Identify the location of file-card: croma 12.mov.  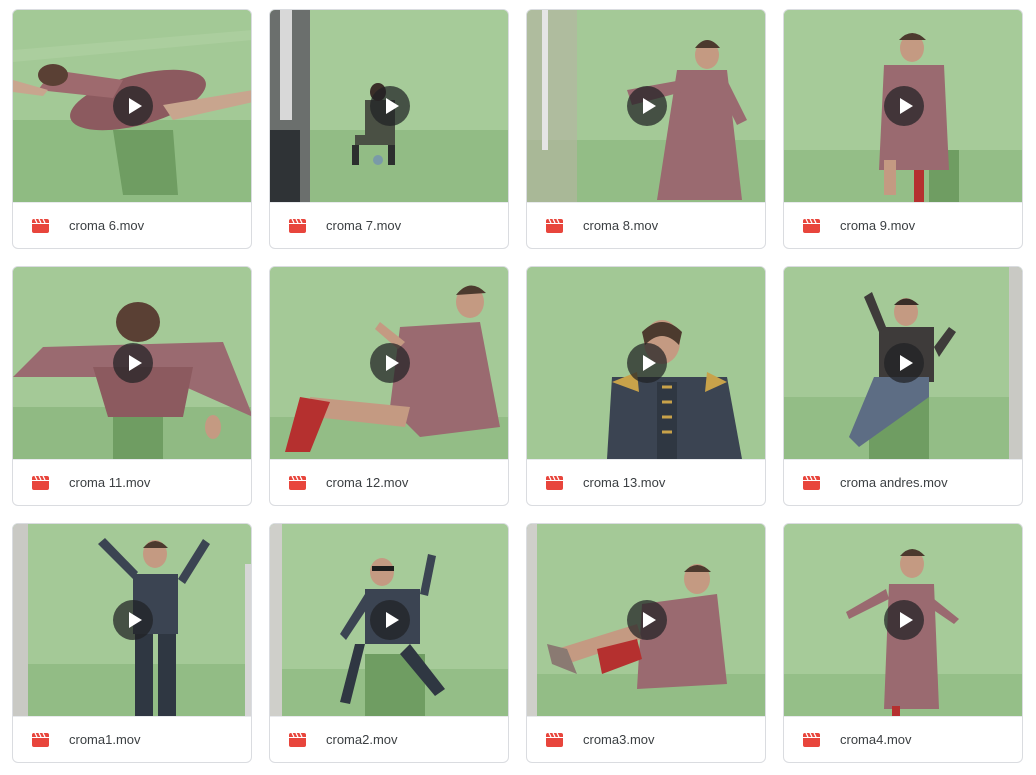
(389, 386).